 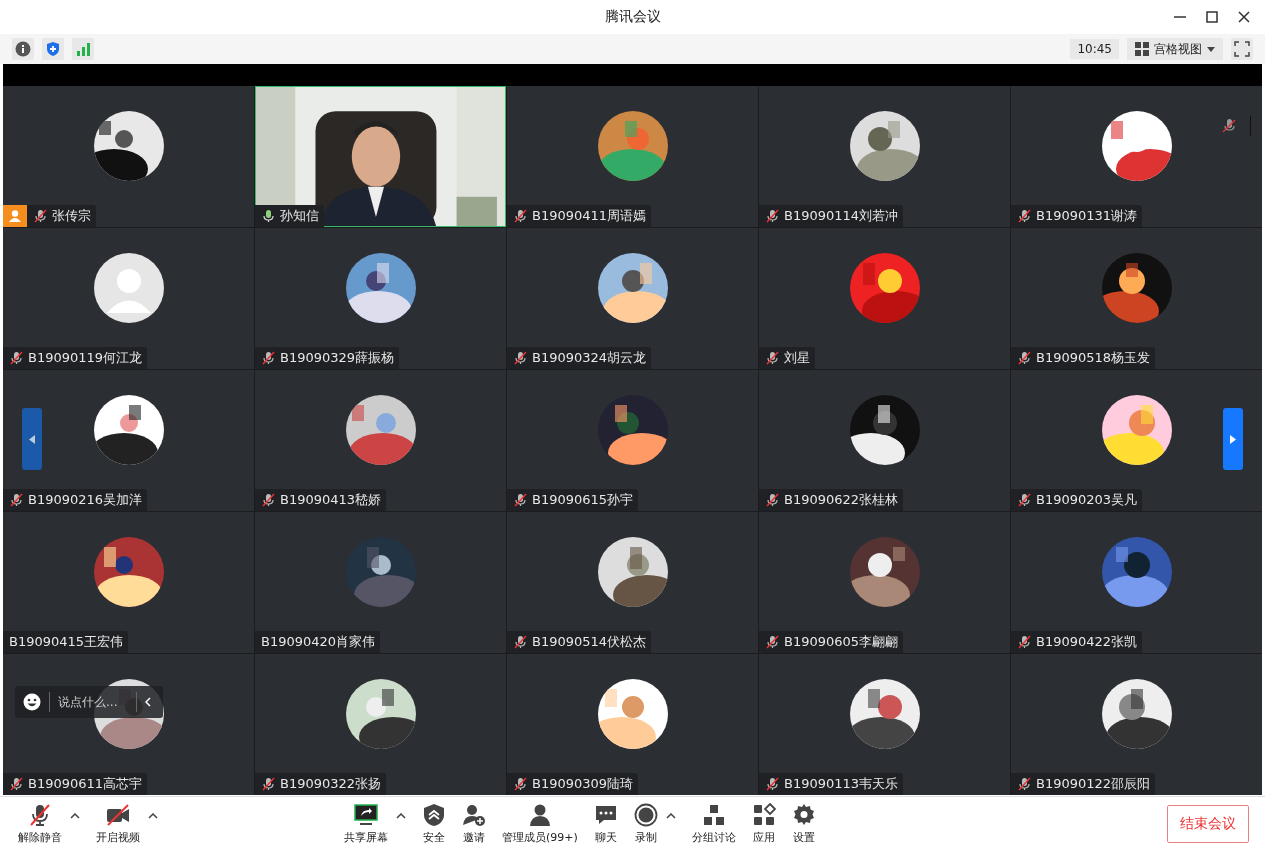 I want to click on participant-name: B19090203吴凡, so click(x=1087, y=500).